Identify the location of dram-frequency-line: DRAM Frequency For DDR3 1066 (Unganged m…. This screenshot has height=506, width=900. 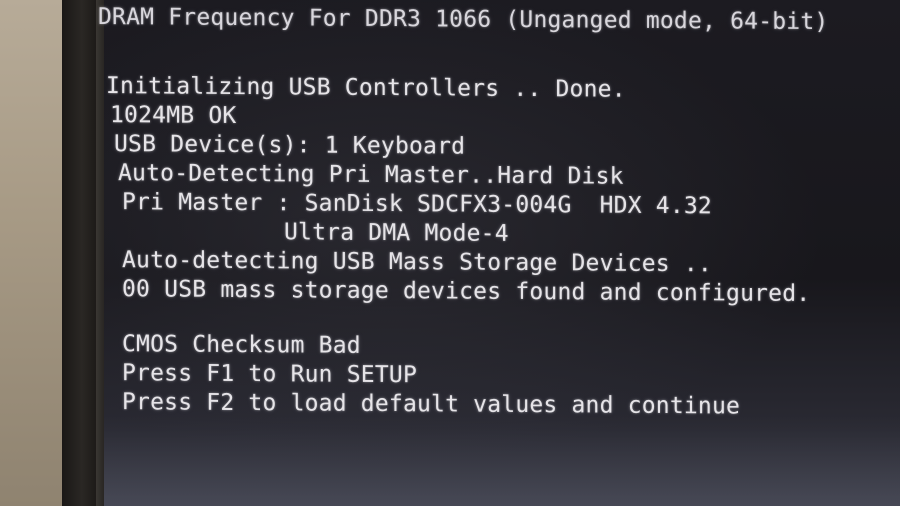
(463, 20).